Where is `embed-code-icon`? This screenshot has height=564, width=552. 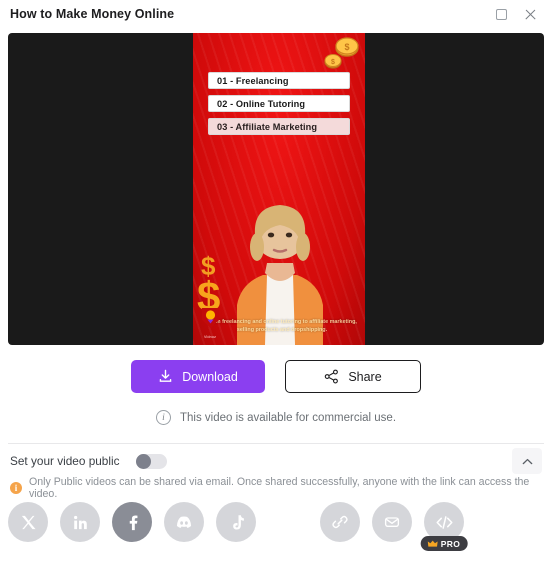
embed-code-icon is located at coordinates (444, 522).